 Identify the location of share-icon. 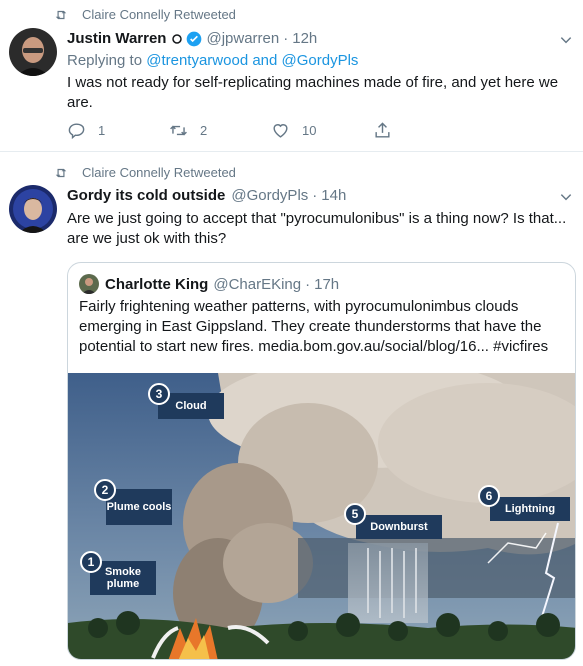
(382, 130).